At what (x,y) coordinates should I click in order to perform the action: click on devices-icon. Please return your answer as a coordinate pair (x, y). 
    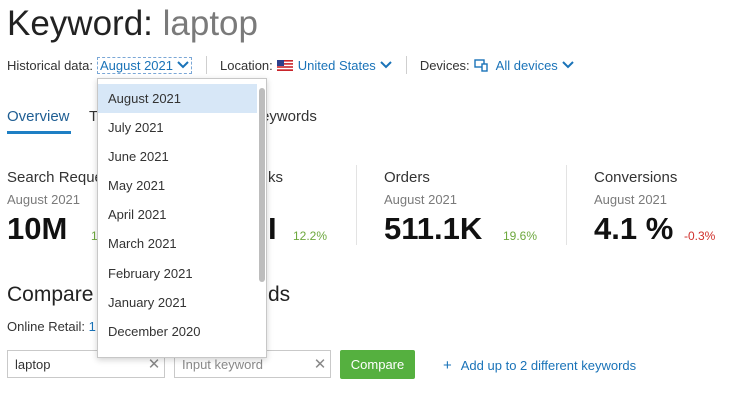
    Looking at the image, I should click on (480, 65).